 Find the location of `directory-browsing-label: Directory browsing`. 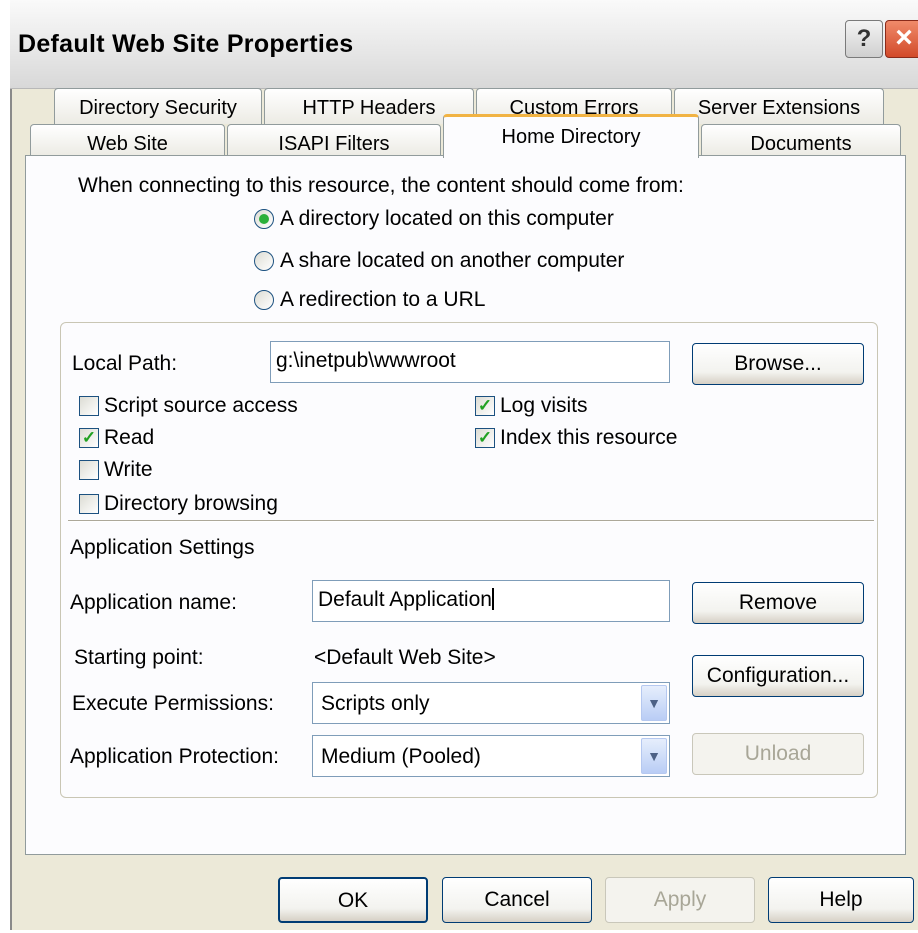

directory-browsing-label: Directory browsing is located at coordinates (191, 504).